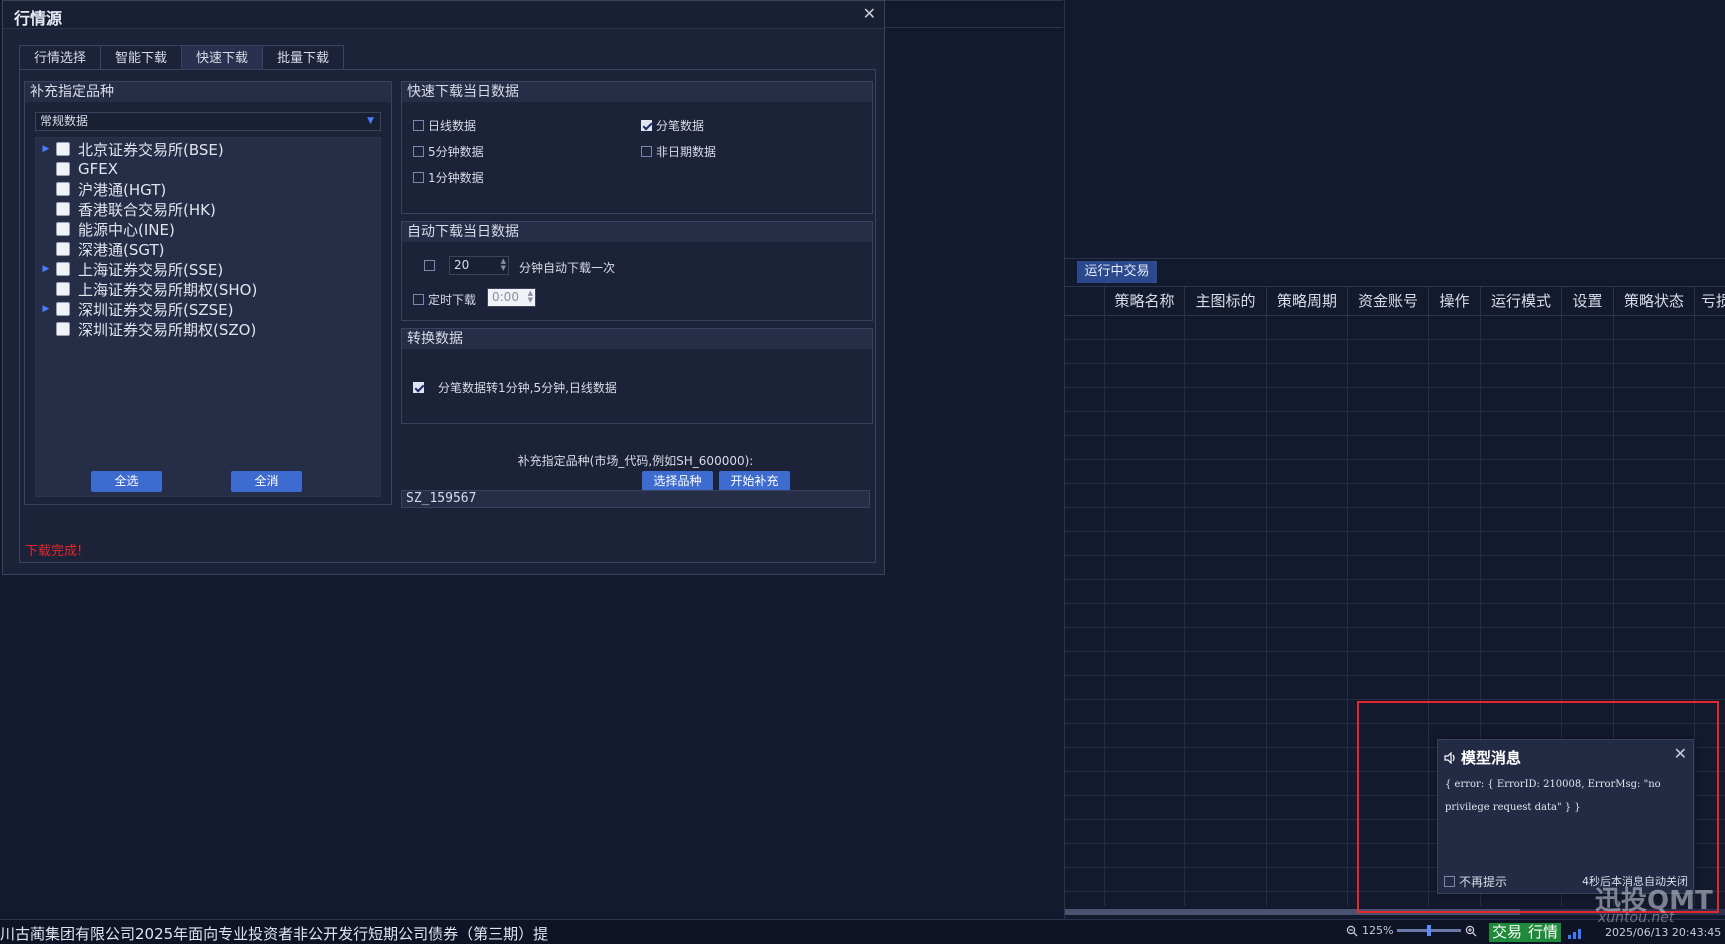 Image resolution: width=1725 pixels, height=944 pixels. Describe the element at coordinates (1636, 918) in the screenshot. I see `watermark-url: xuntou.net` at that location.